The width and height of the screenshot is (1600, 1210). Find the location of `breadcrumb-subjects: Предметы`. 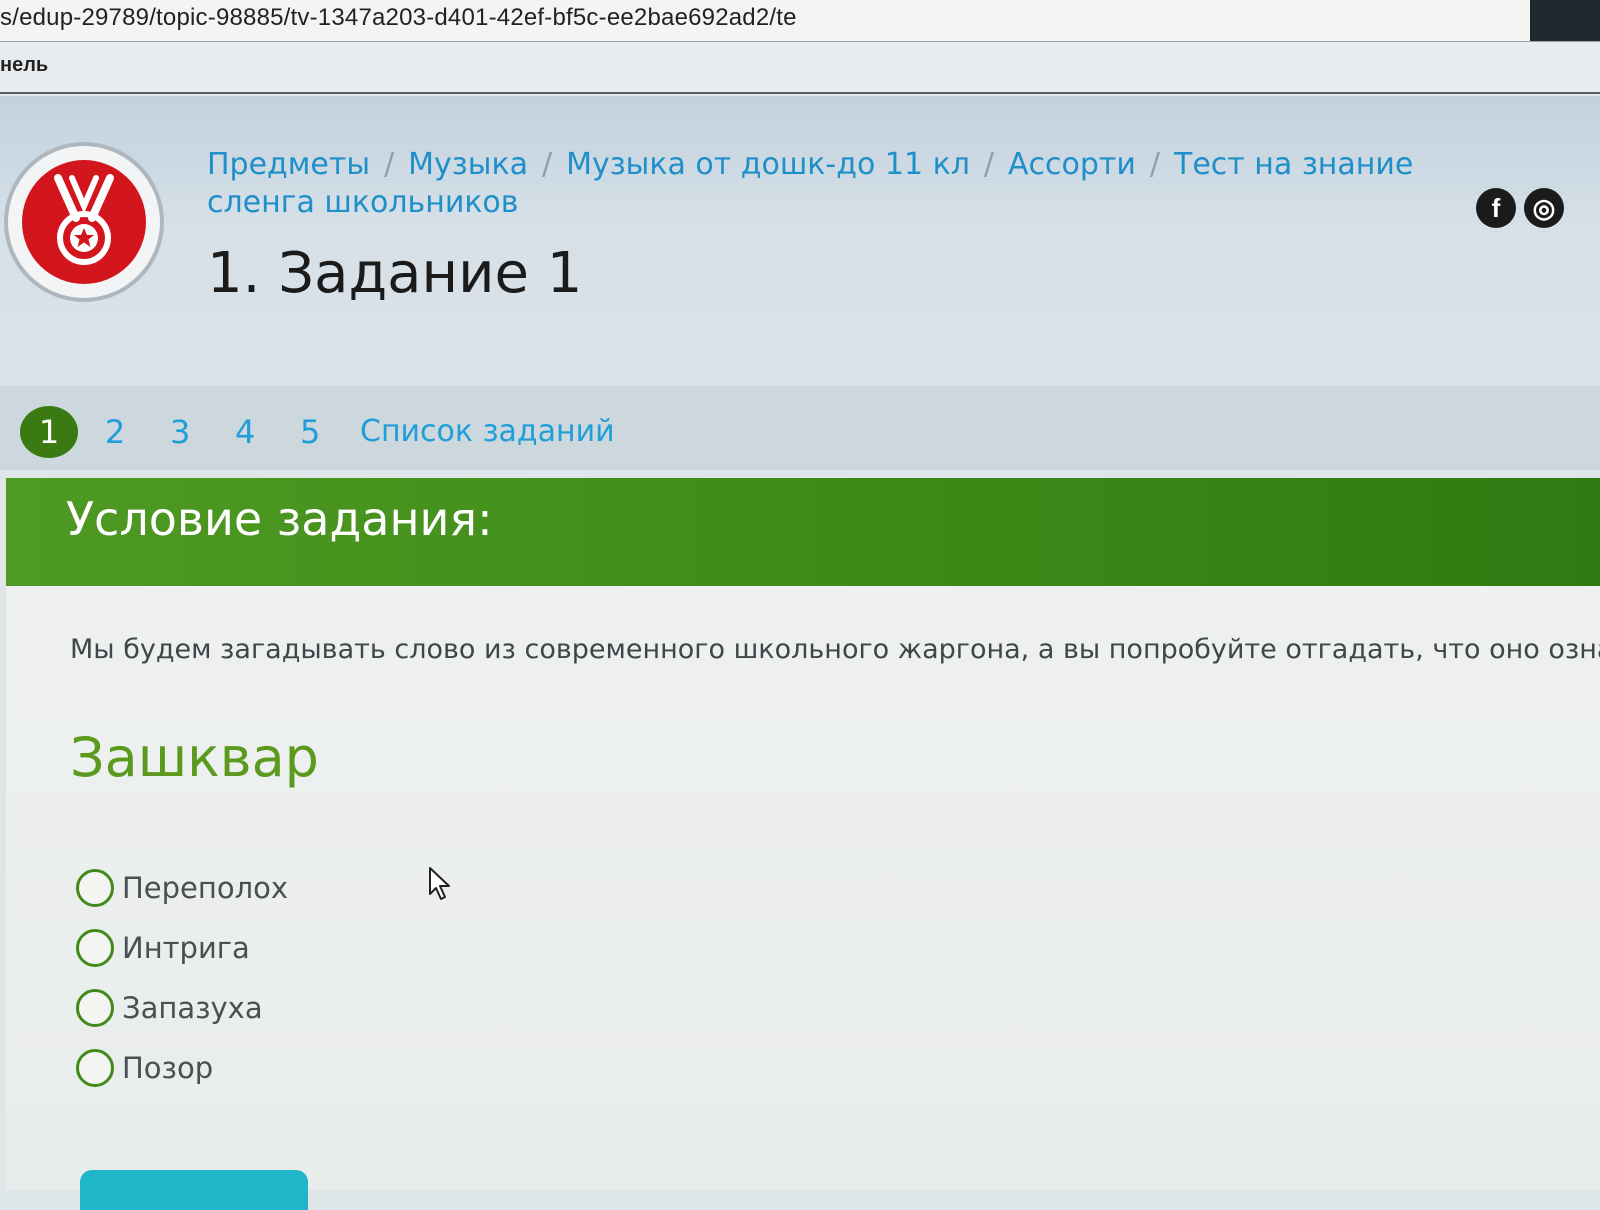

breadcrumb-subjects: Предметы is located at coordinates (288, 164).